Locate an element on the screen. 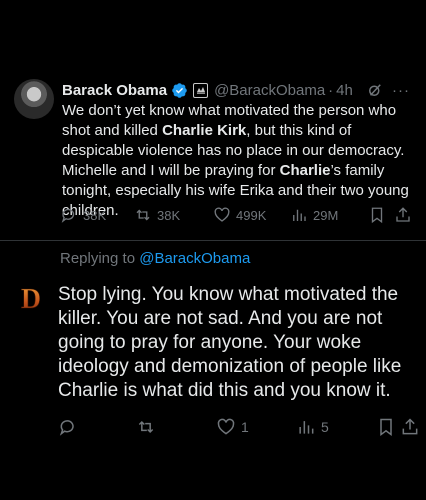 The image size is (426, 500). reply-view-count: 5 is located at coordinates (325, 427).